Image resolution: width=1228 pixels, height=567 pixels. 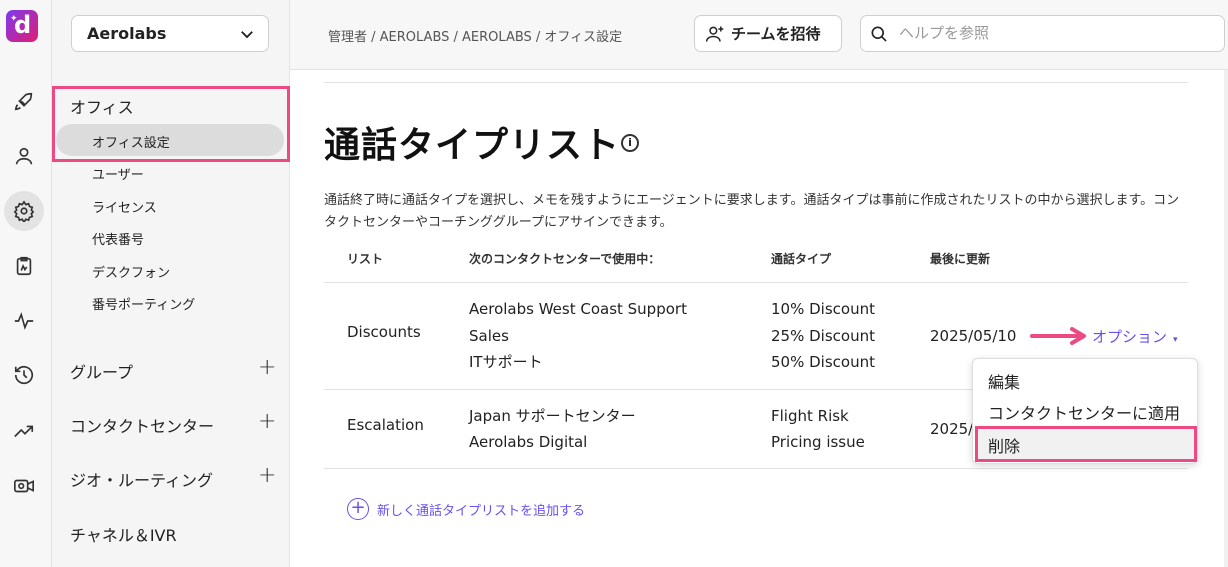 I want to click on row-center: ITサポート, so click(x=506, y=362).